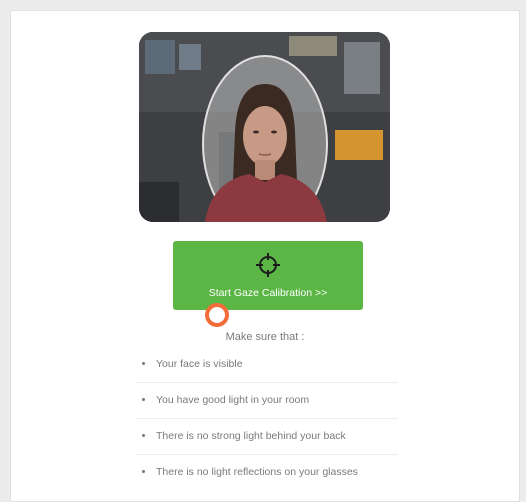 The width and height of the screenshot is (526, 502). What do you see at coordinates (267, 401) in the screenshot?
I see `list-item: You have good light in your room` at bounding box center [267, 401].